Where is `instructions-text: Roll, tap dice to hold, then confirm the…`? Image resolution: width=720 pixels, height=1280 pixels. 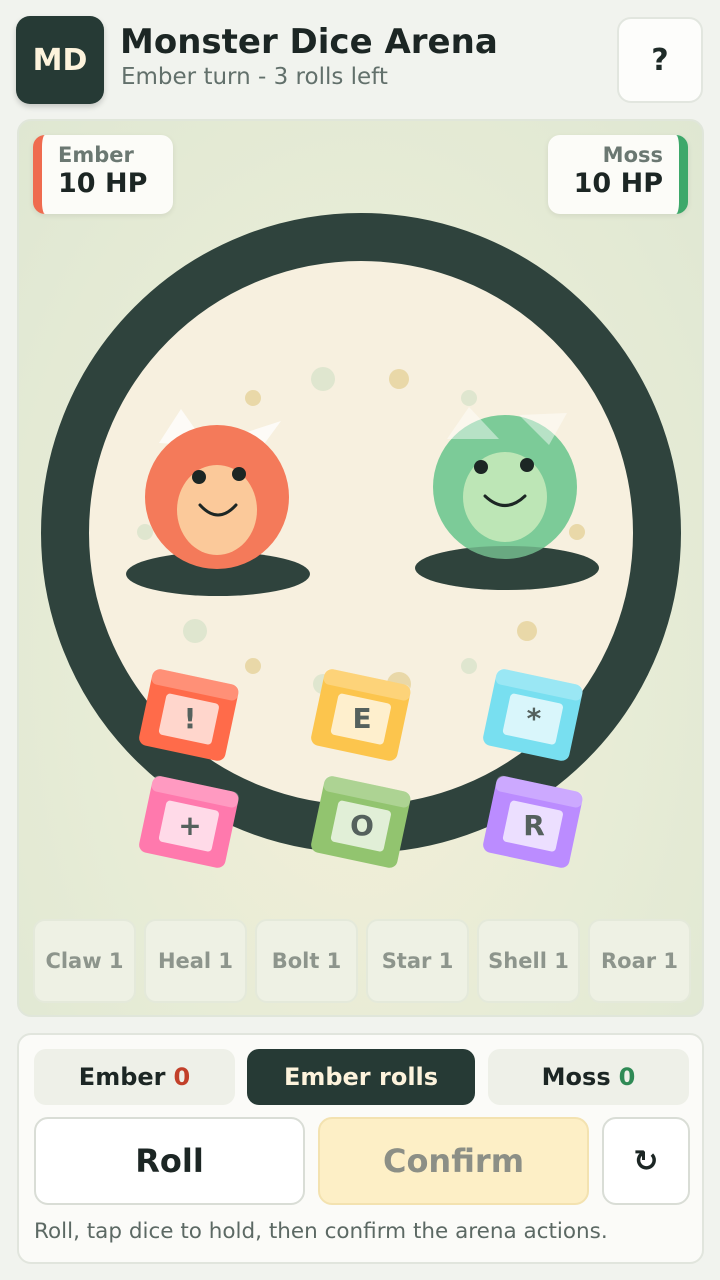 instructions-text: Roll, tap dice to hold, then confirm the… is located at coordinates (321, 1231).